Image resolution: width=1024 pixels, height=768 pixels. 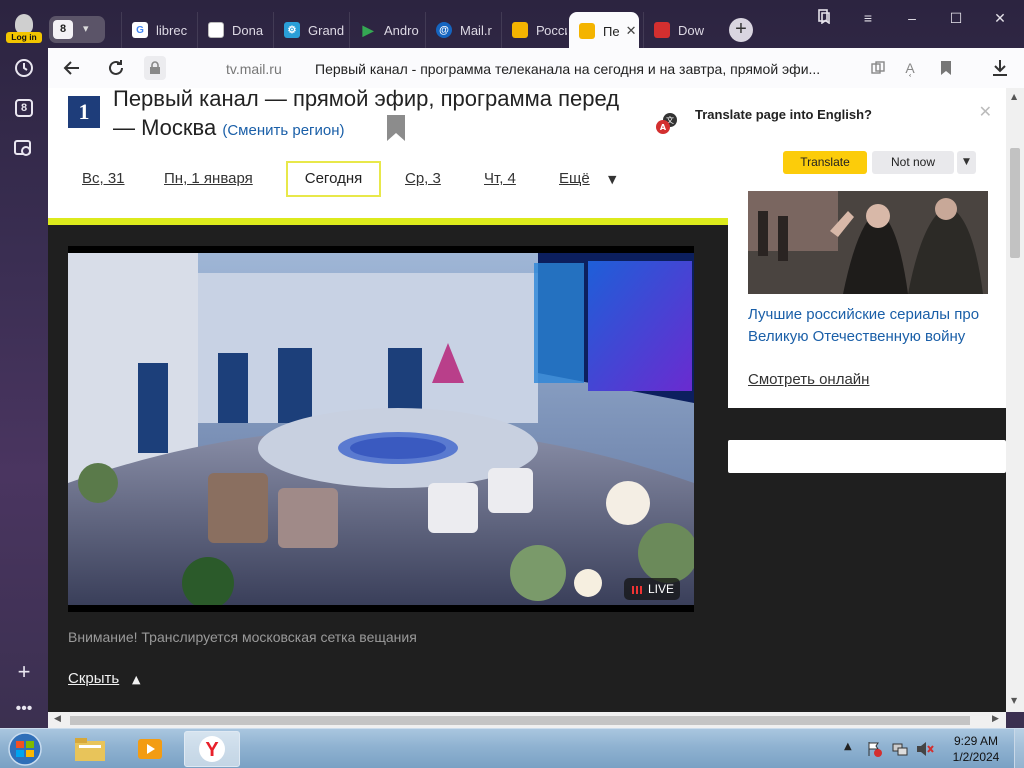 What do you see at coordinates (172, 30) in the screenshot?
I see `tab-label: librec` at bounding box center [172, 30].